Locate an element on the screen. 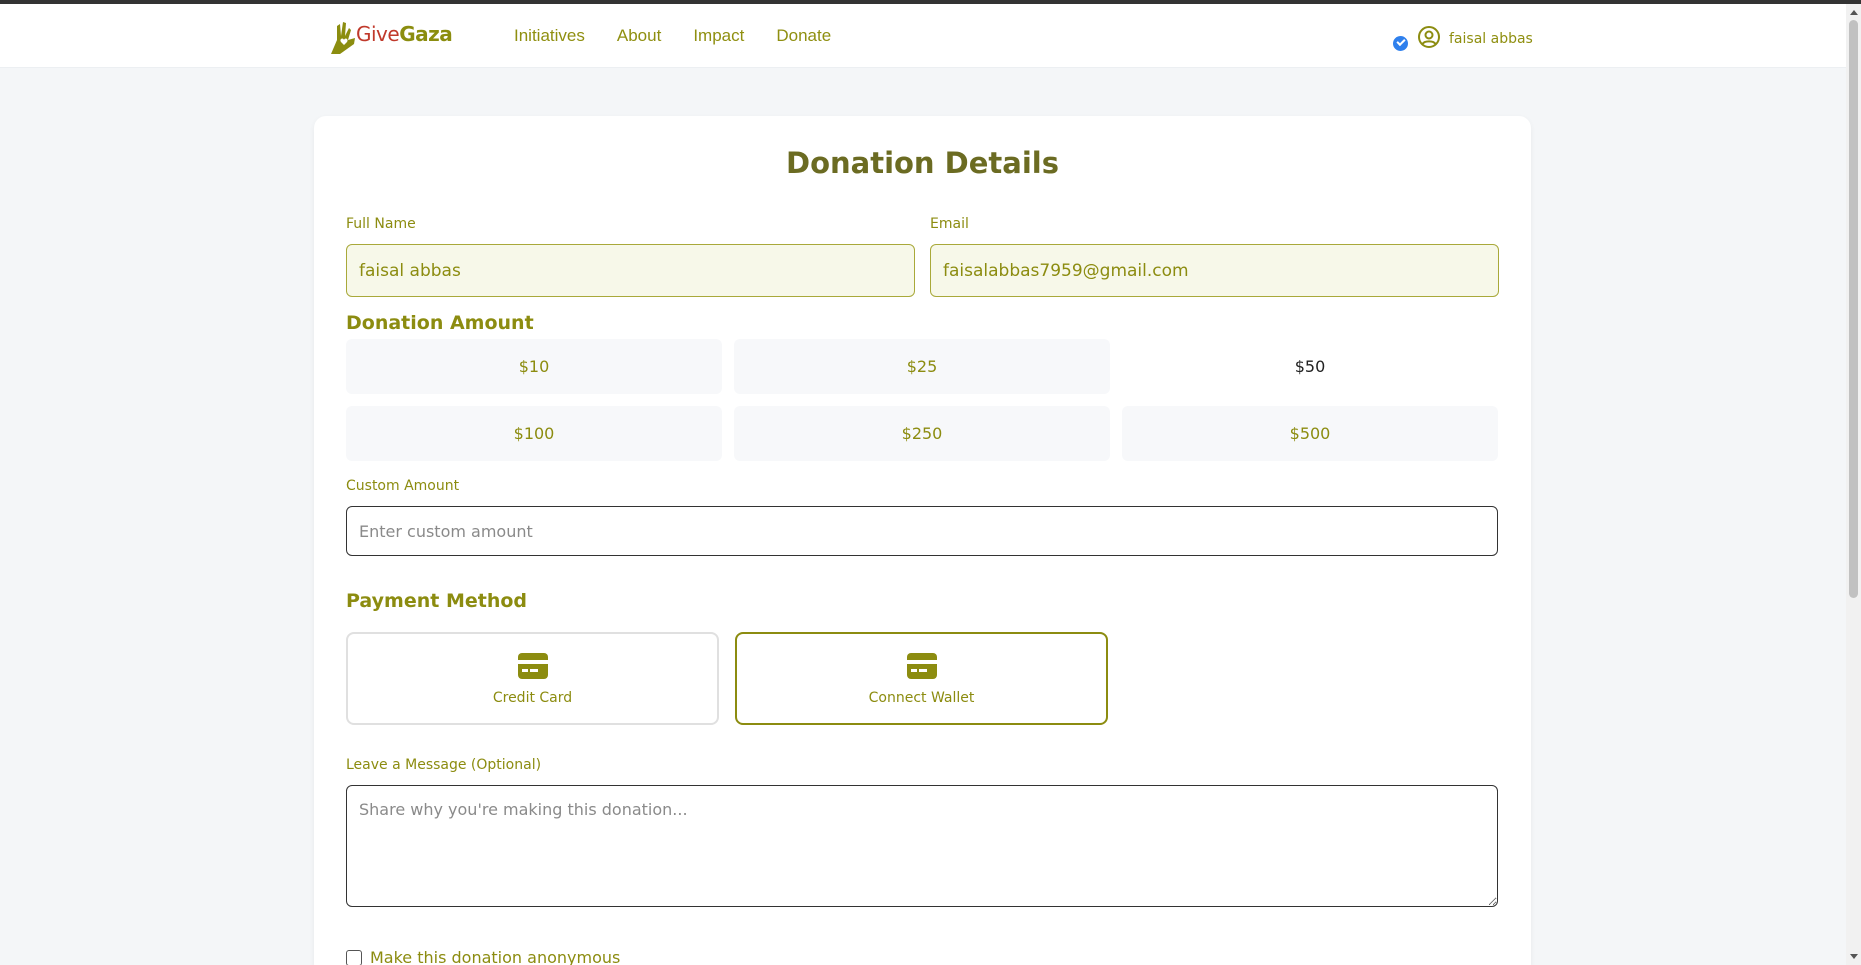 The height and width of the screenshot is (965, 1861). page-title: Donation Details is located at coordinates (922, 163).